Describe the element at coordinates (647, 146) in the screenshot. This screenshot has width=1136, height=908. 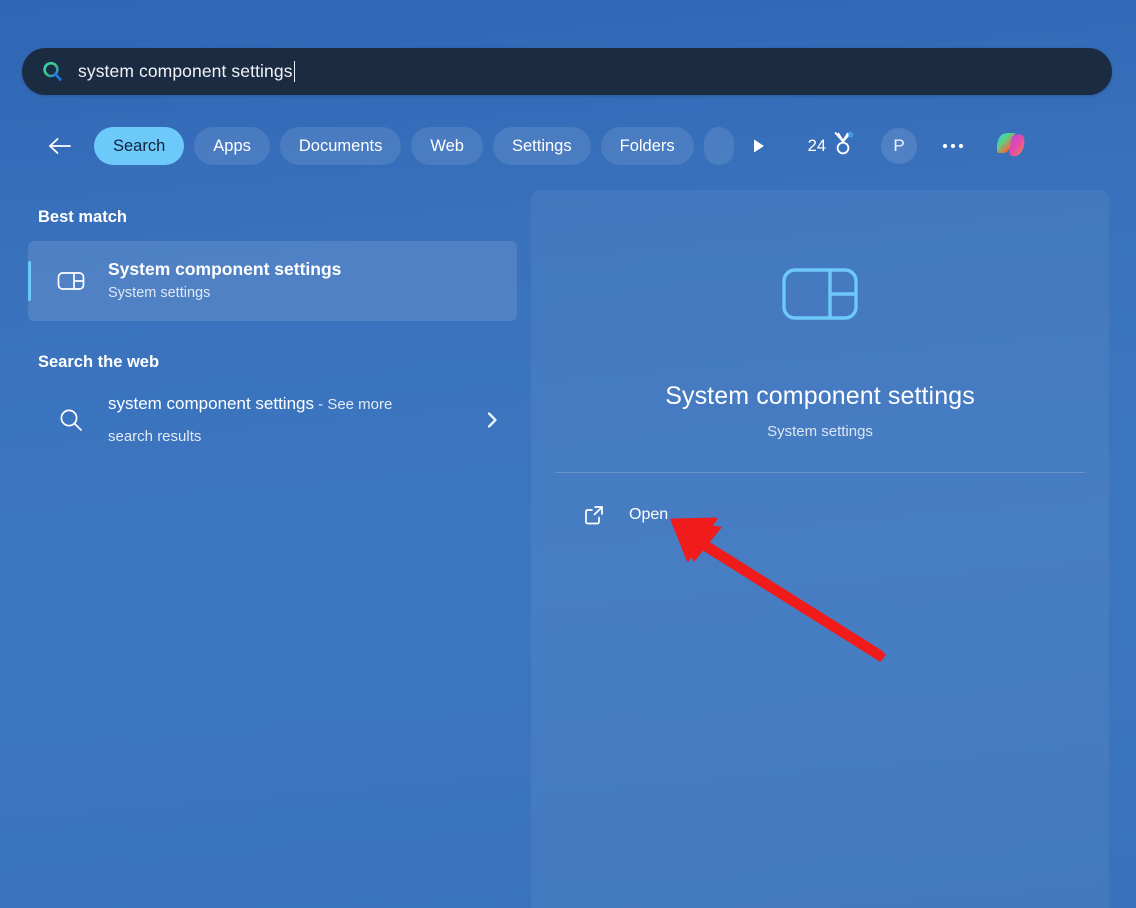
I see `tab-folders: Folders` at that location.